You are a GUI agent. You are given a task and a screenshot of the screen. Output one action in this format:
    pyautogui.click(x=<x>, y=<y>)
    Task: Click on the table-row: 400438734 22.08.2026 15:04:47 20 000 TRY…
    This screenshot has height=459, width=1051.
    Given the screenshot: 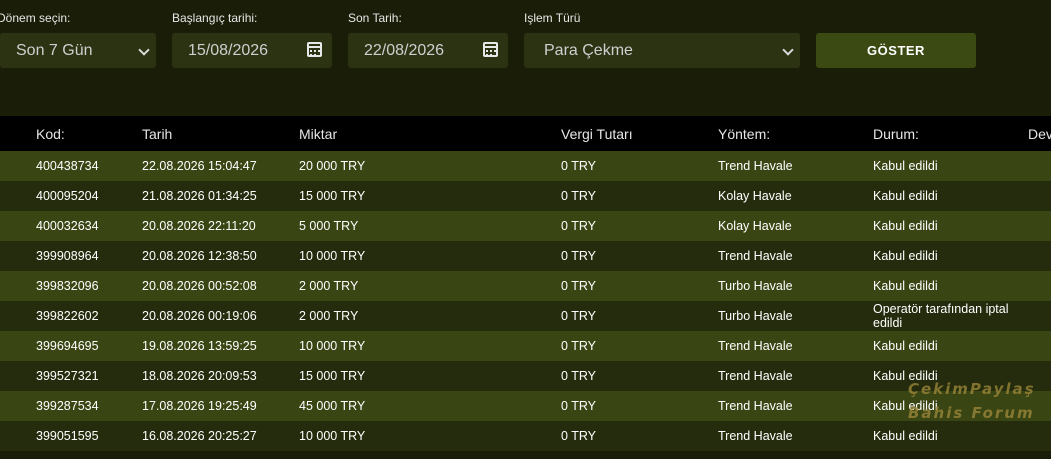 What is the action you would take?
    pyautogui.click(x=525, y=166)
    